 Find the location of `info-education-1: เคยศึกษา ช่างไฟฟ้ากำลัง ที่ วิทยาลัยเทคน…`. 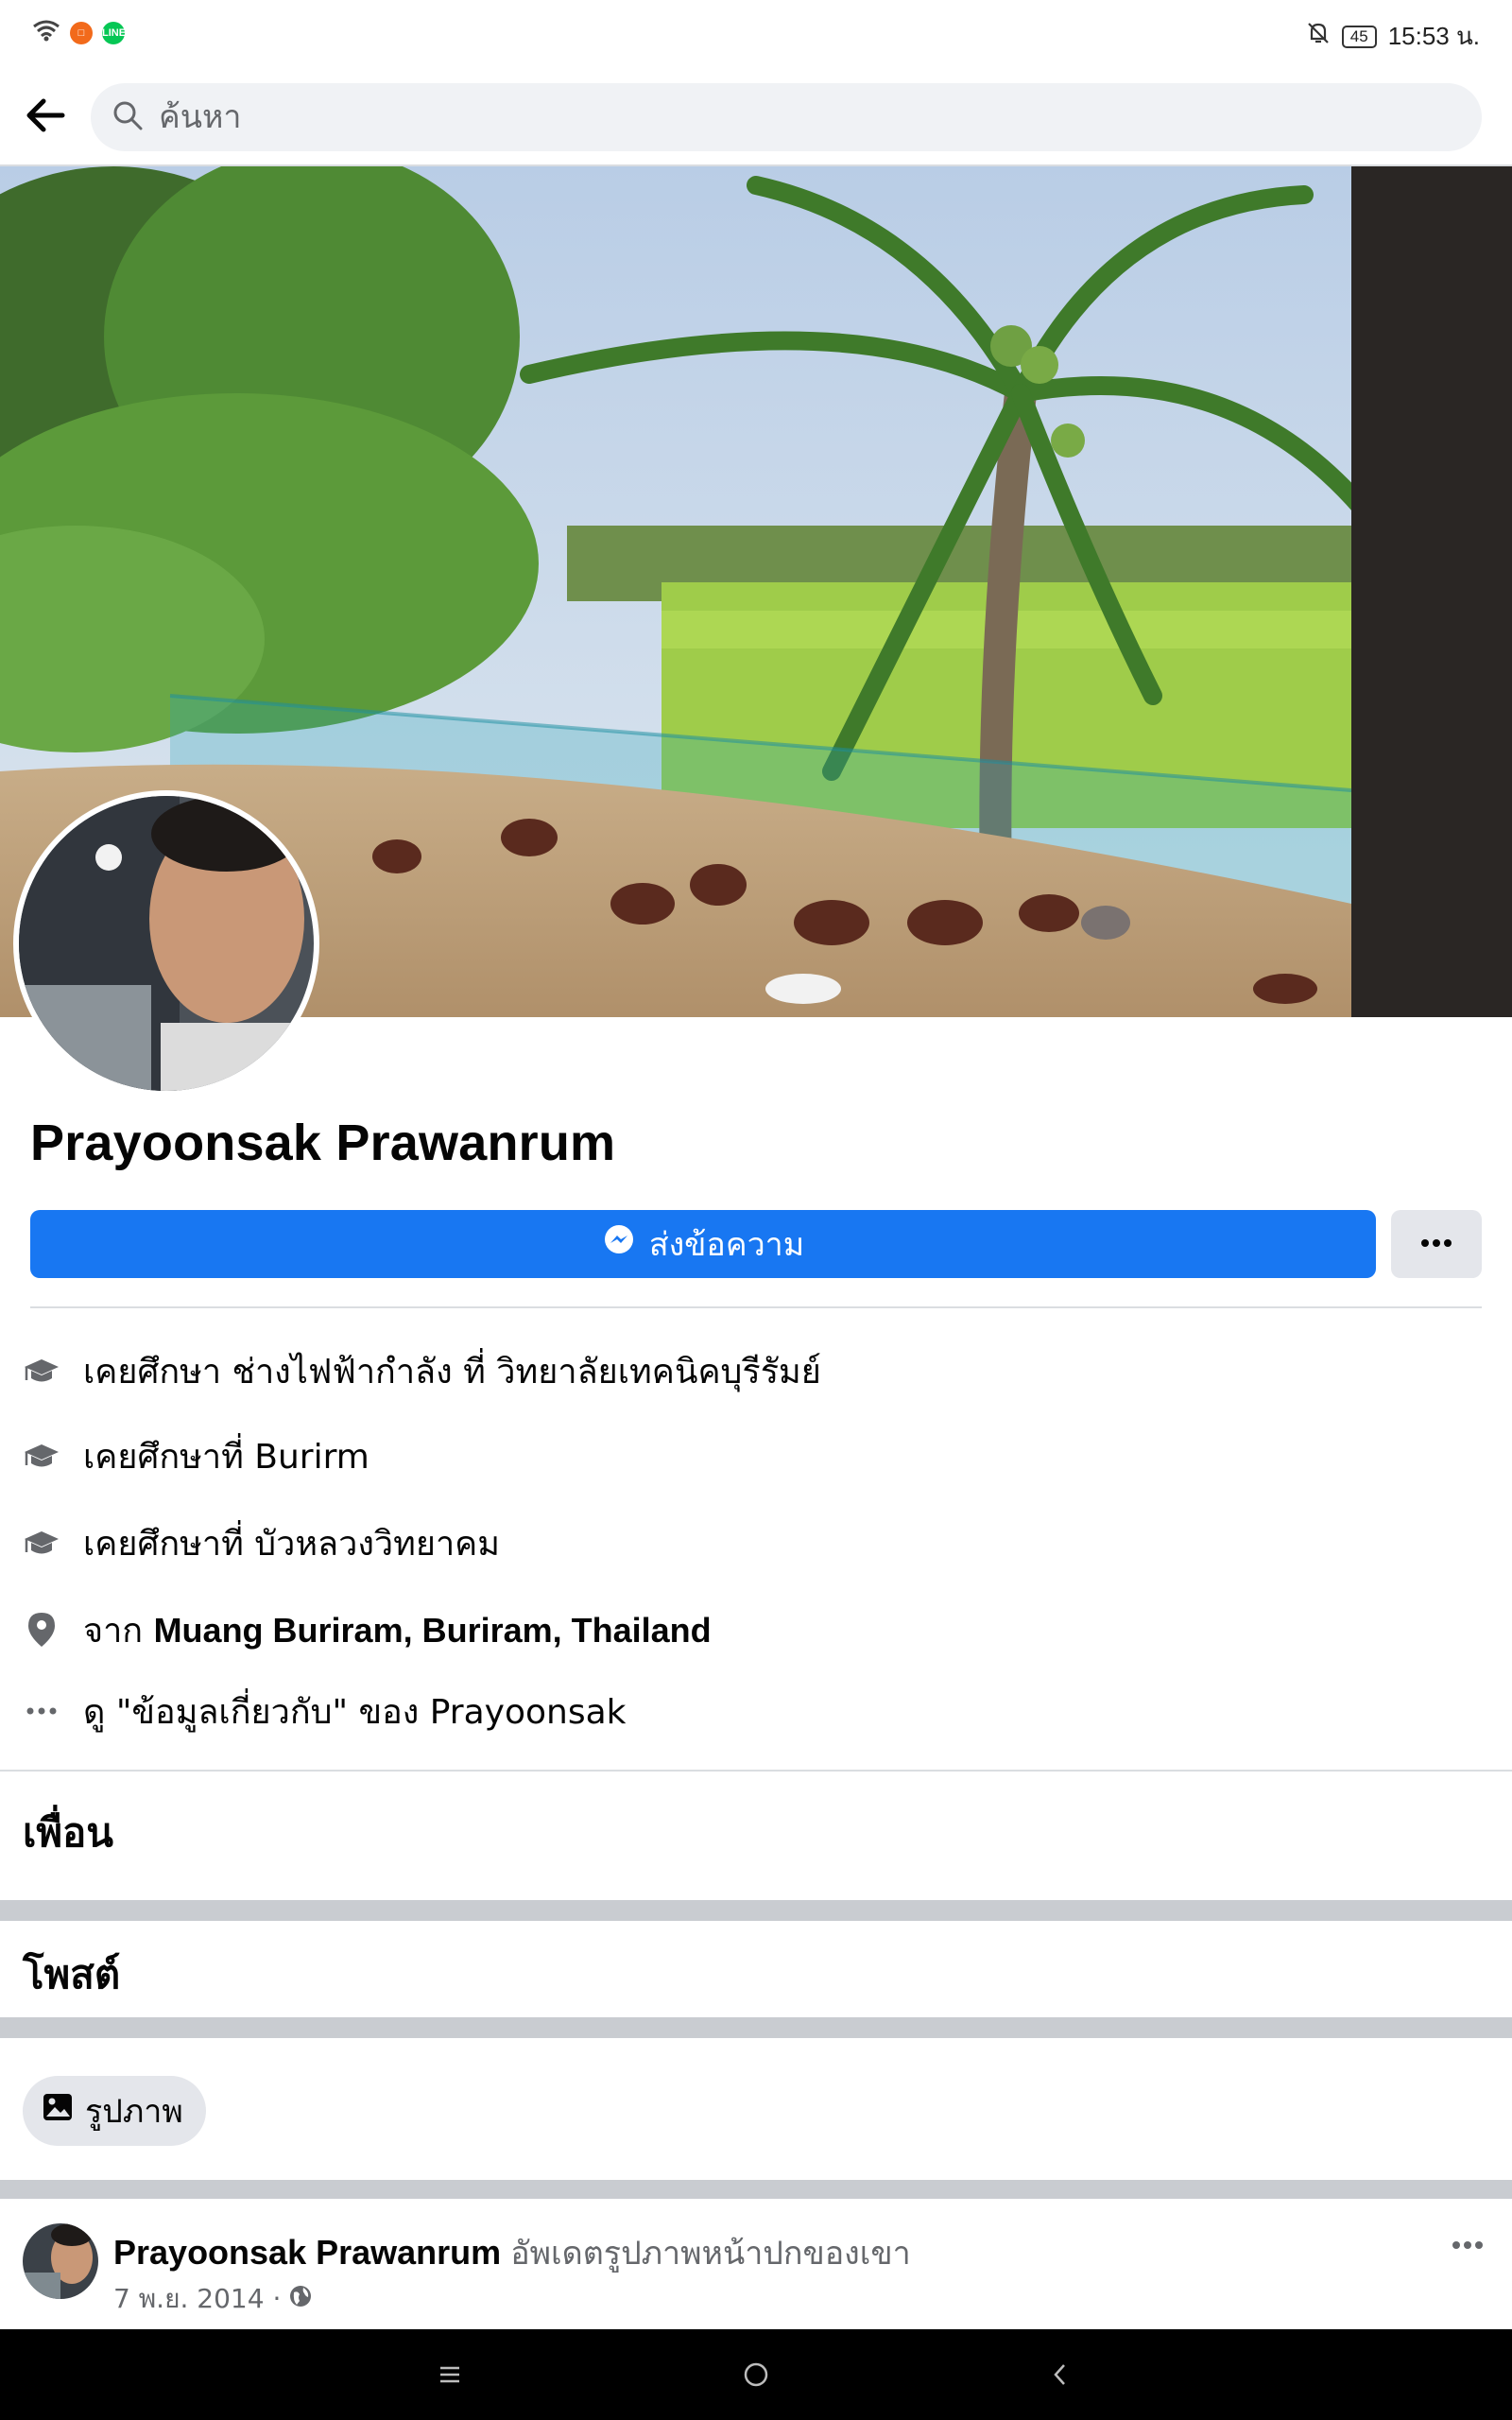

info-education-1: เคยศึกษา ช่างไฟฟ้ากำลัง ที่ วิทยาลัยเทคน… is located at coordinates (756, 1371).